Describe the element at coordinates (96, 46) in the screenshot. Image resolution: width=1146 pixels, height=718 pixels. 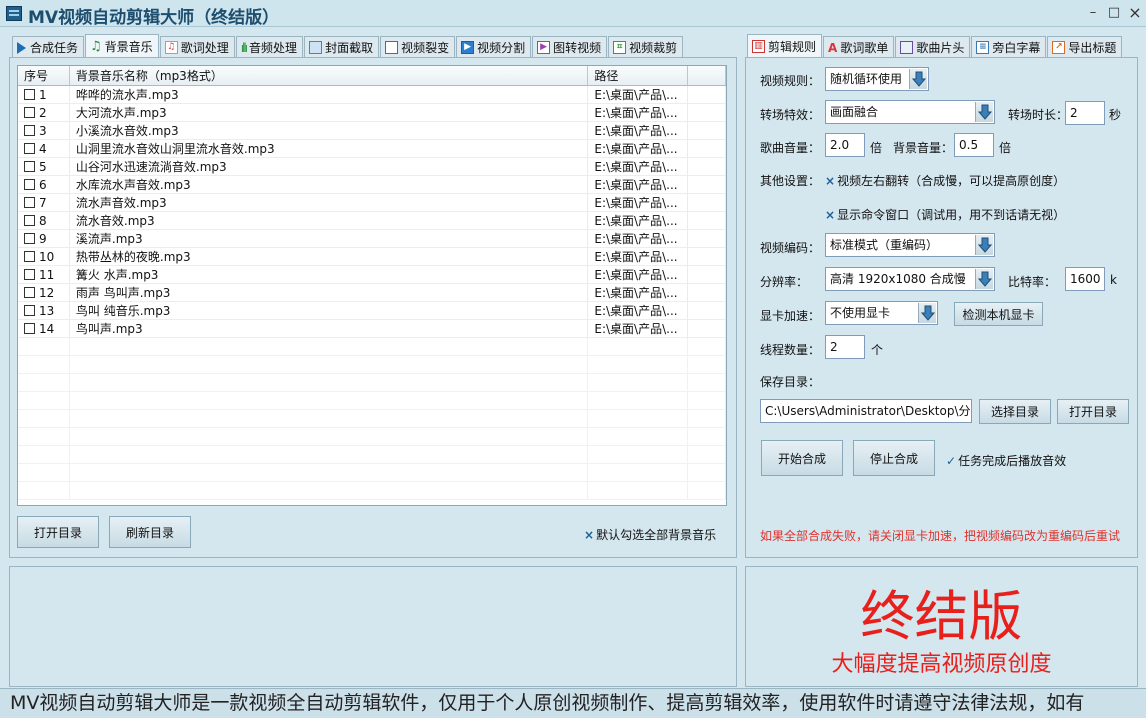
I see `music-note-icon: ♫` at that location.